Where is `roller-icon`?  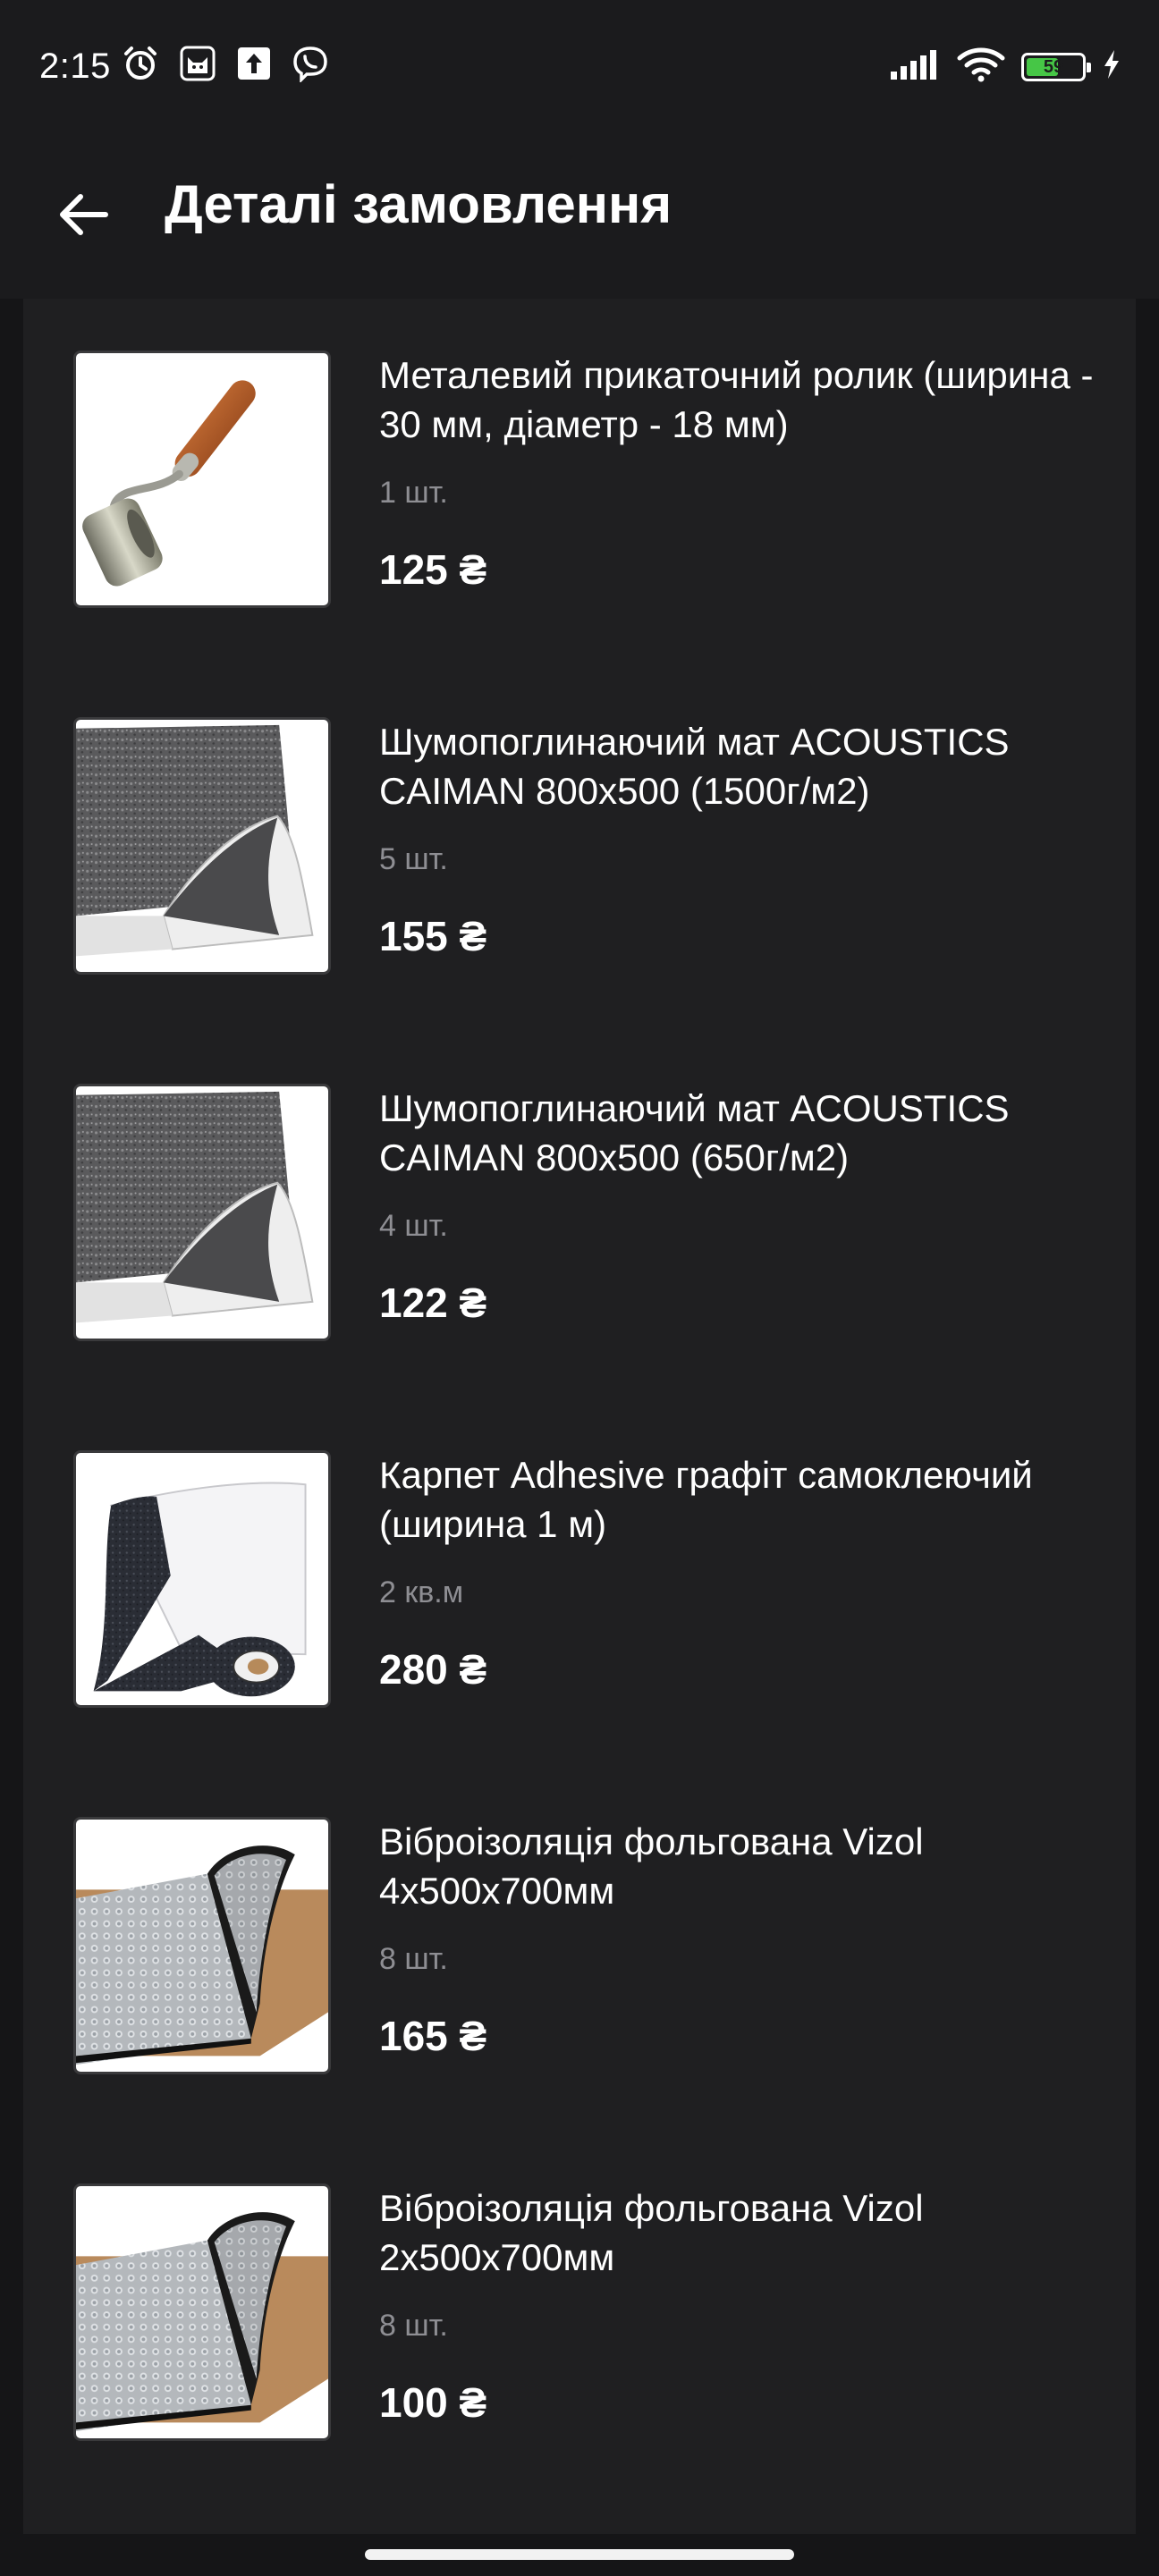 roller-icon is located at coordinates (202, 479).